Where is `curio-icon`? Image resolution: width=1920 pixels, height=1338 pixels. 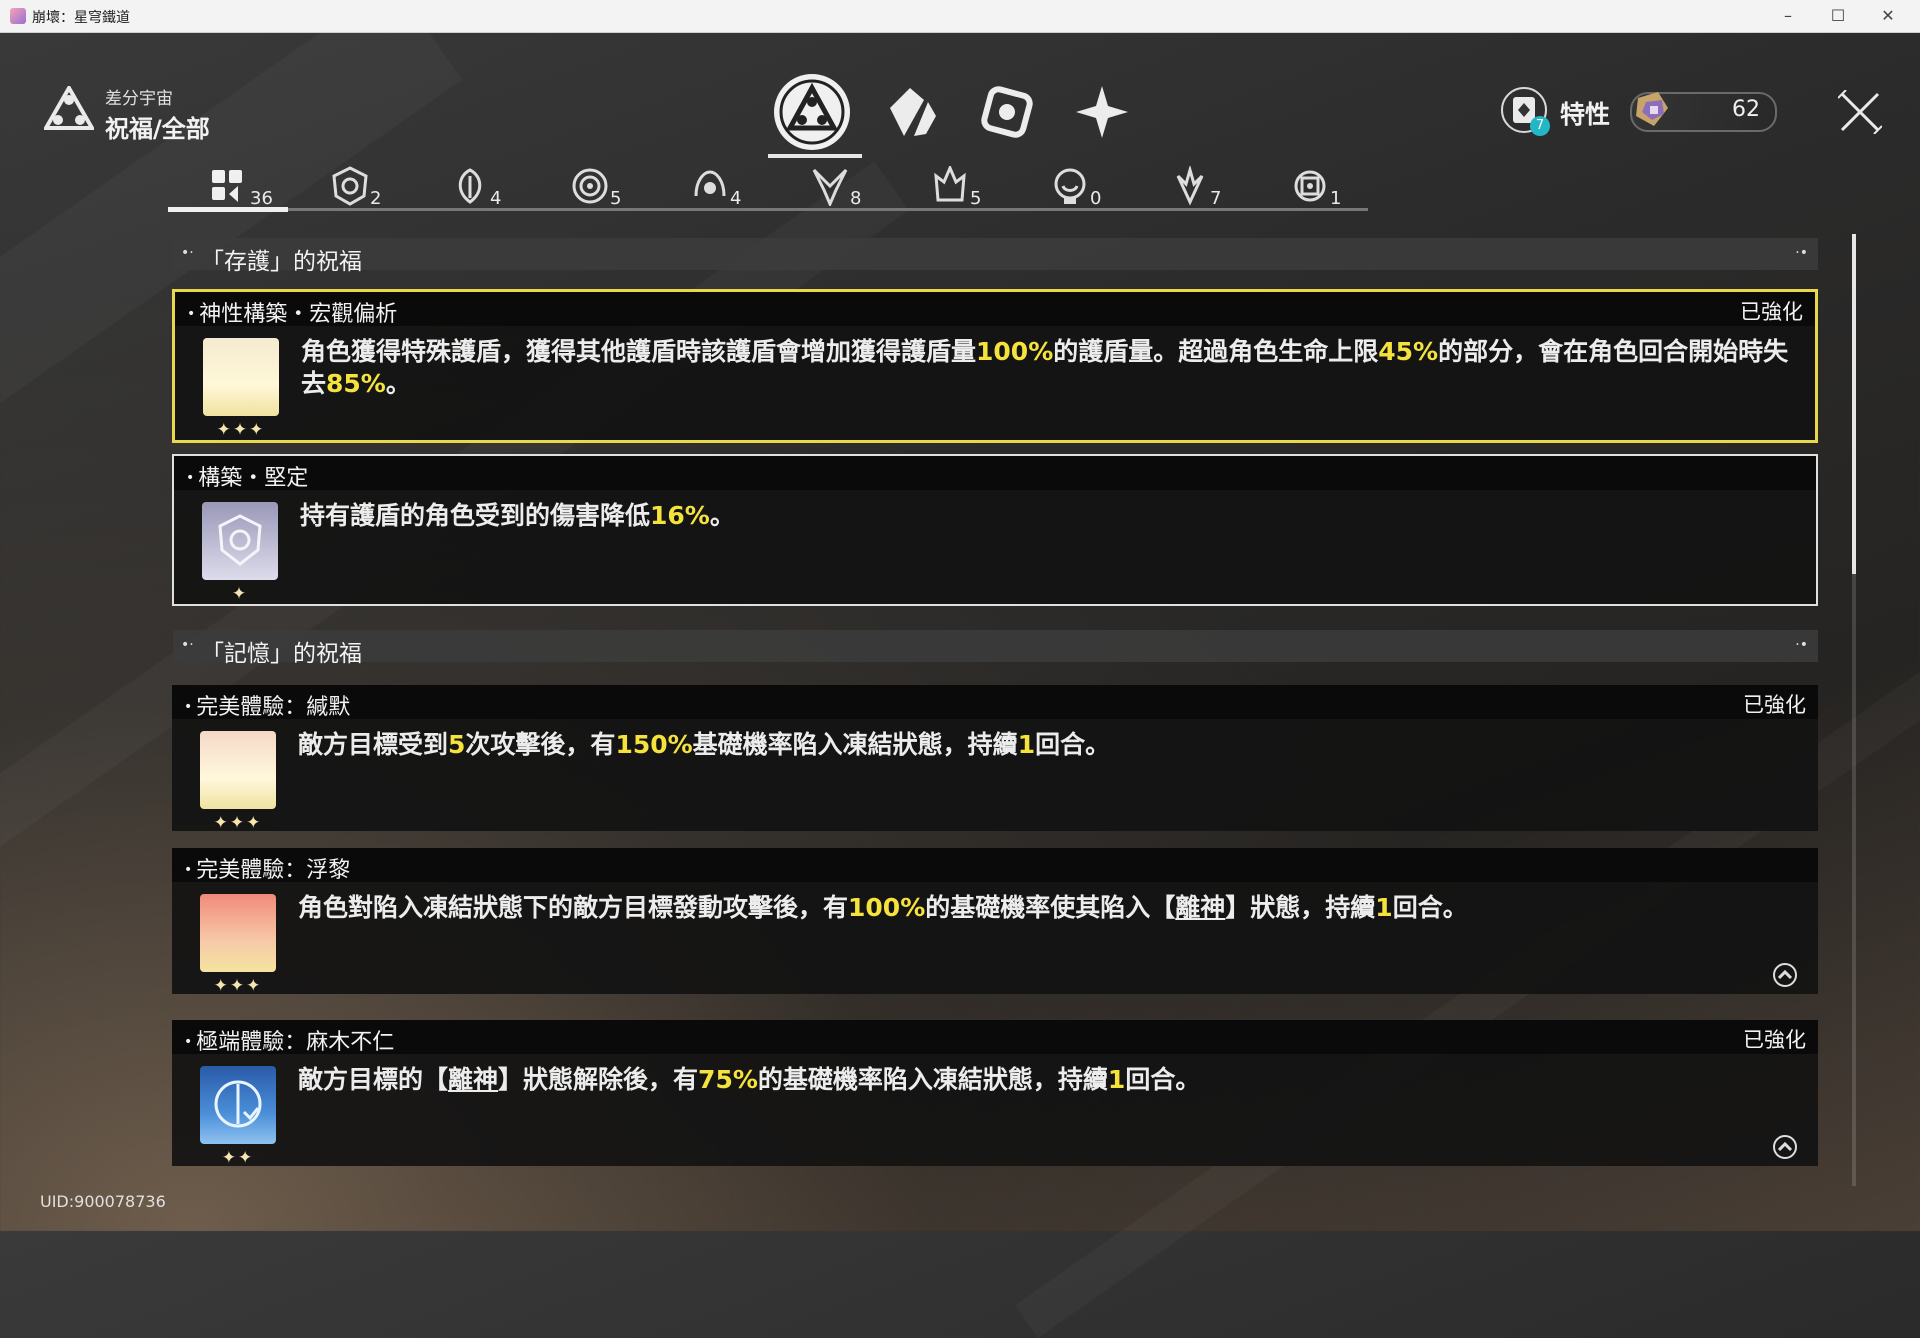 curio-icon is located at coordinates (913, 112).